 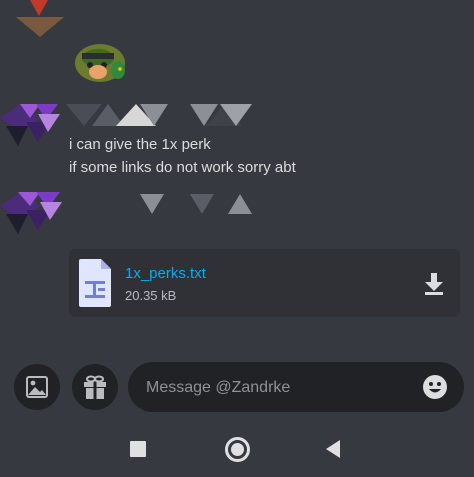 What do you see at coordinates (333, 449) in the screenshot?
I see `back-triangle-icon` at bounding box center [333, 449].